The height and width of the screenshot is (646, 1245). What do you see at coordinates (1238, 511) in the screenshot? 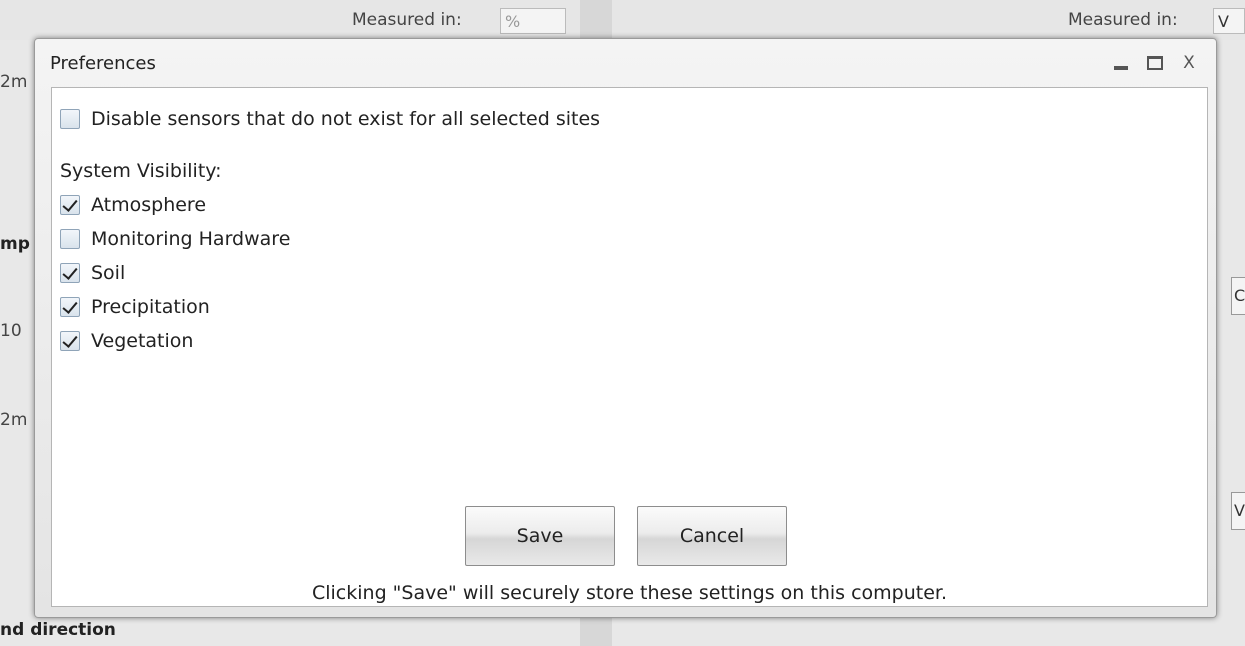
I see `background-select-right: V` at bounding box center [1238, 511].